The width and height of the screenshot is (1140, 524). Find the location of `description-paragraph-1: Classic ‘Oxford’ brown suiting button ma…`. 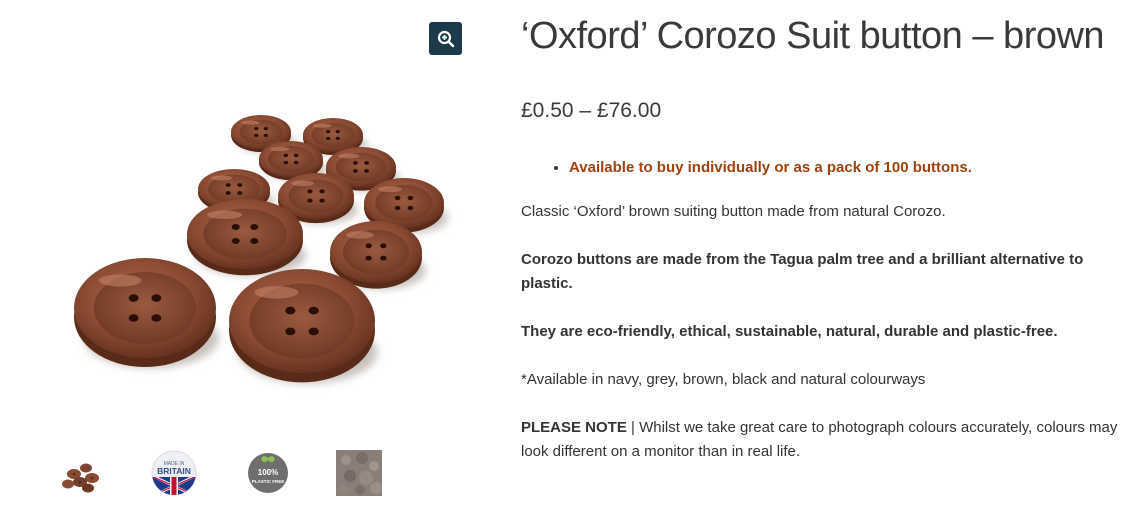

description-paragraph-1: Classic ‘Oxford’ brown suiting button ma… is located at coordinates (733, 211).